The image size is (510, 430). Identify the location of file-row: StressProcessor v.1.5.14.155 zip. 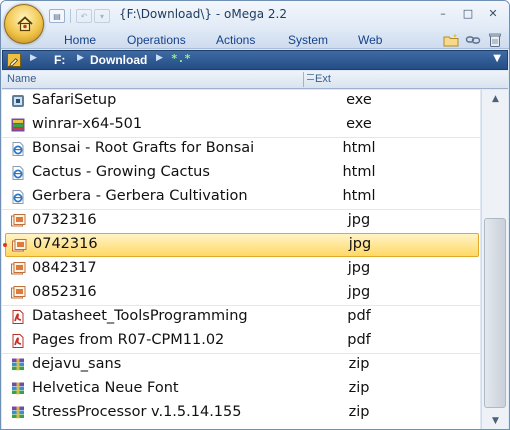
(241, 413).